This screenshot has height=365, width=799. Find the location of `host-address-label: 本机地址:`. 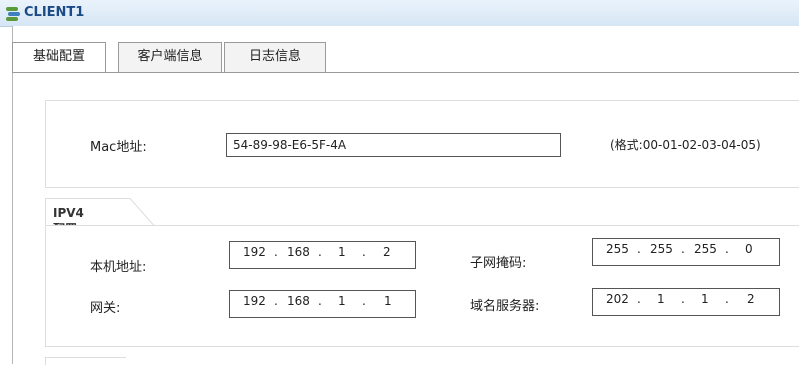

host-address-label: 本机地址: is located at coordinates (118, 267).